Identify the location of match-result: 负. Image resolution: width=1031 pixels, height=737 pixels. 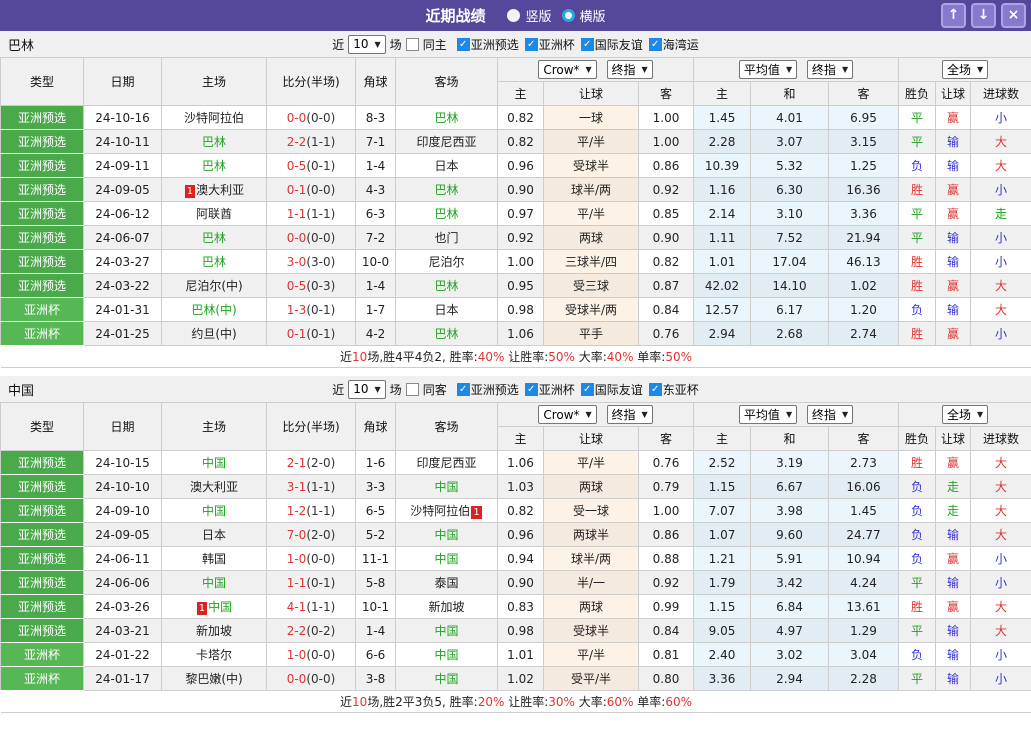
(917, 654).